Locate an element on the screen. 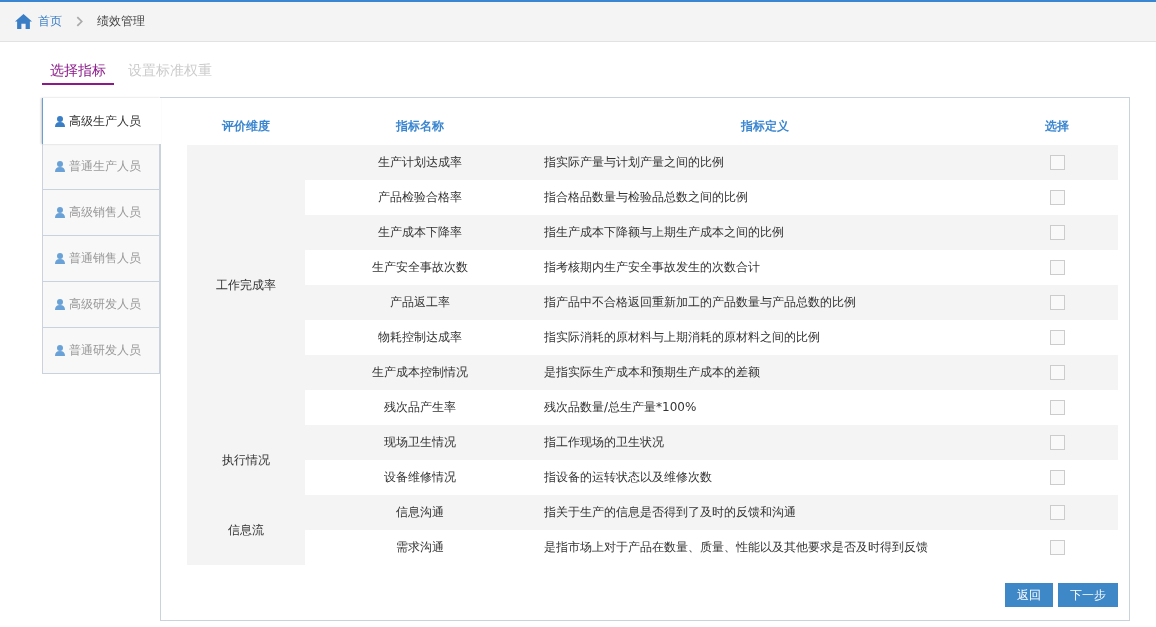 This screenshot has width=1156, height=627. column-header: 评价维度 is located at coordinates (246, 126).